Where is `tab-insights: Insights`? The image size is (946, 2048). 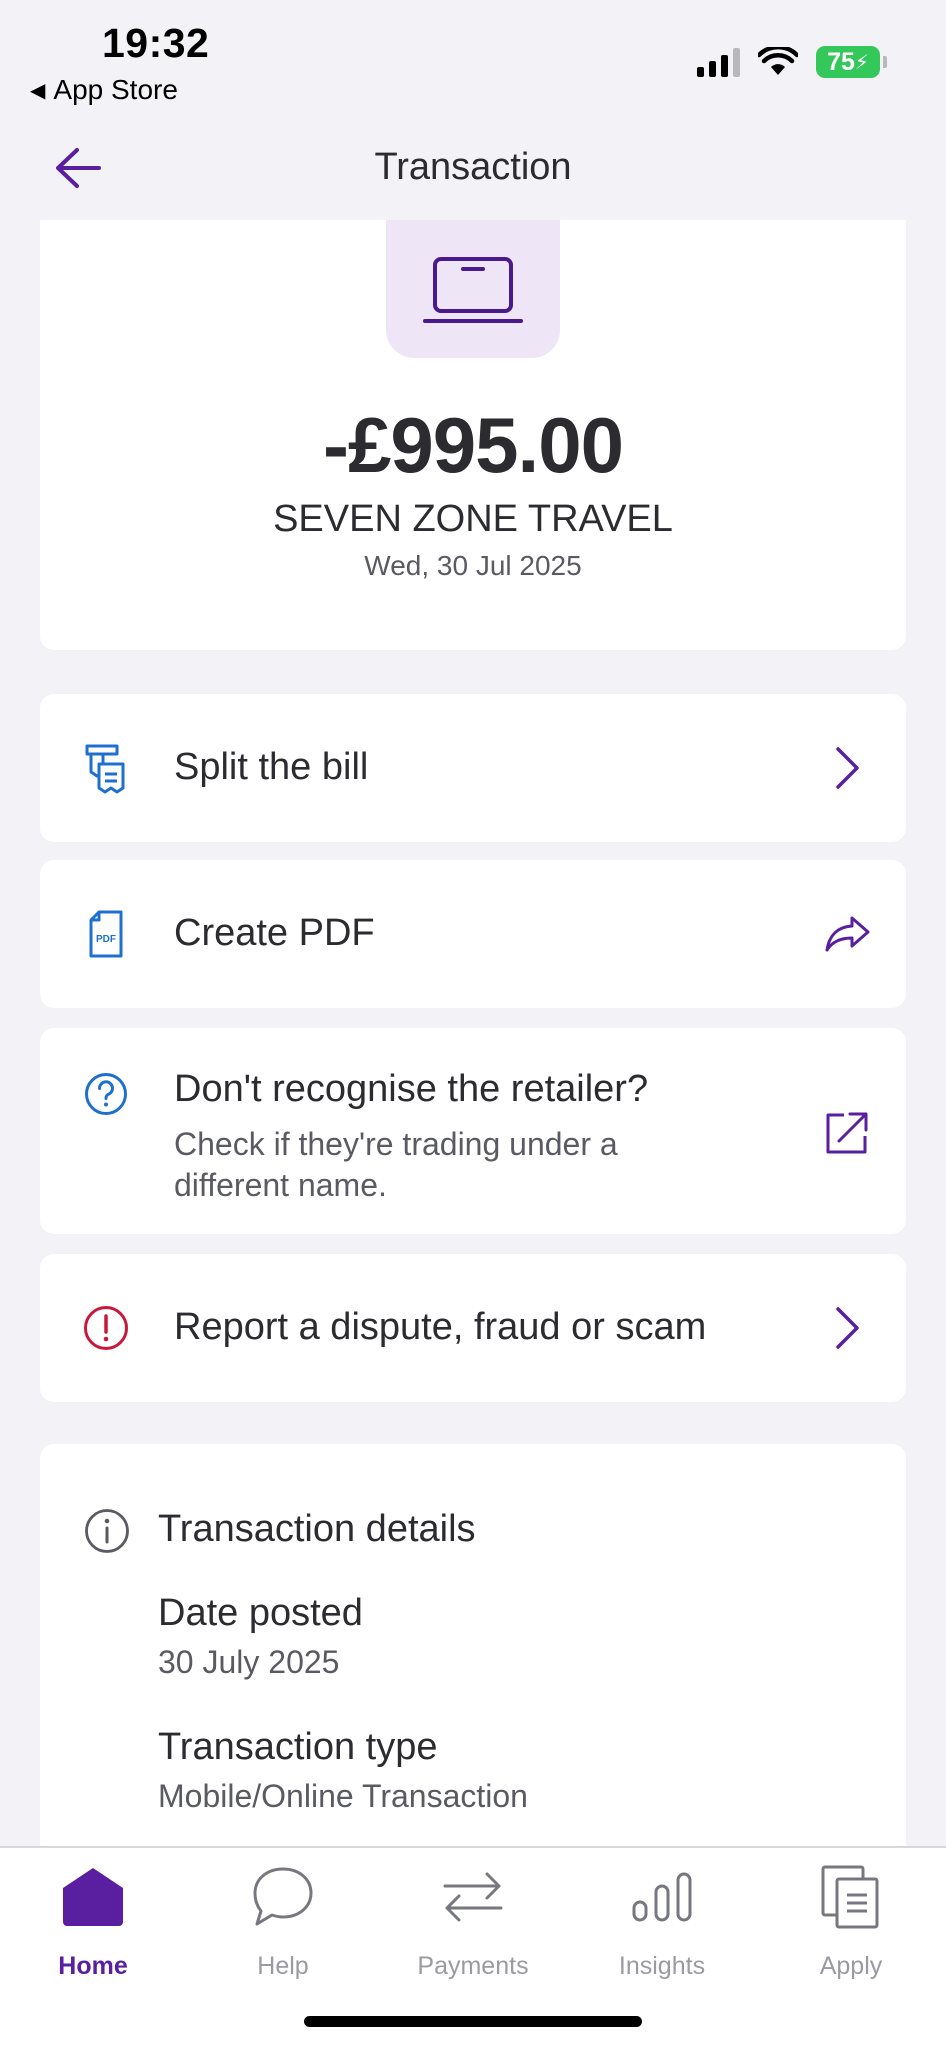 tab-insights: Insights is located at coordinates (662, 1922).